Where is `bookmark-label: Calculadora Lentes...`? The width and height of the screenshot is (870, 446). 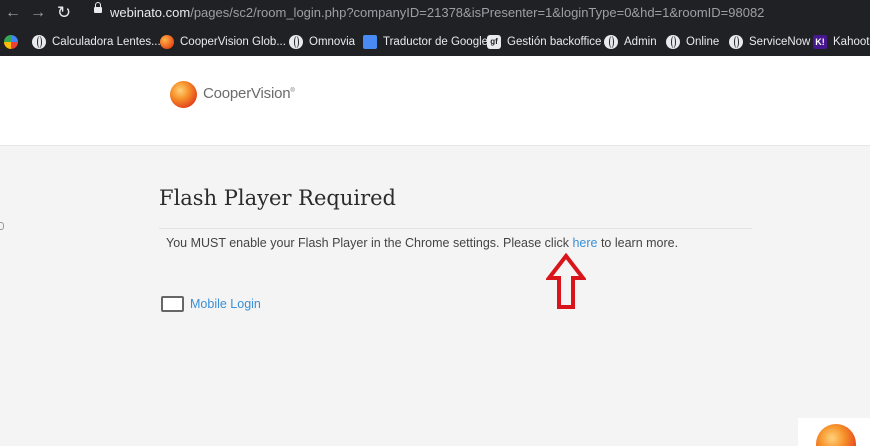
bookmark-label: Calculadora Lentes... is located at coordinates (106, 42).